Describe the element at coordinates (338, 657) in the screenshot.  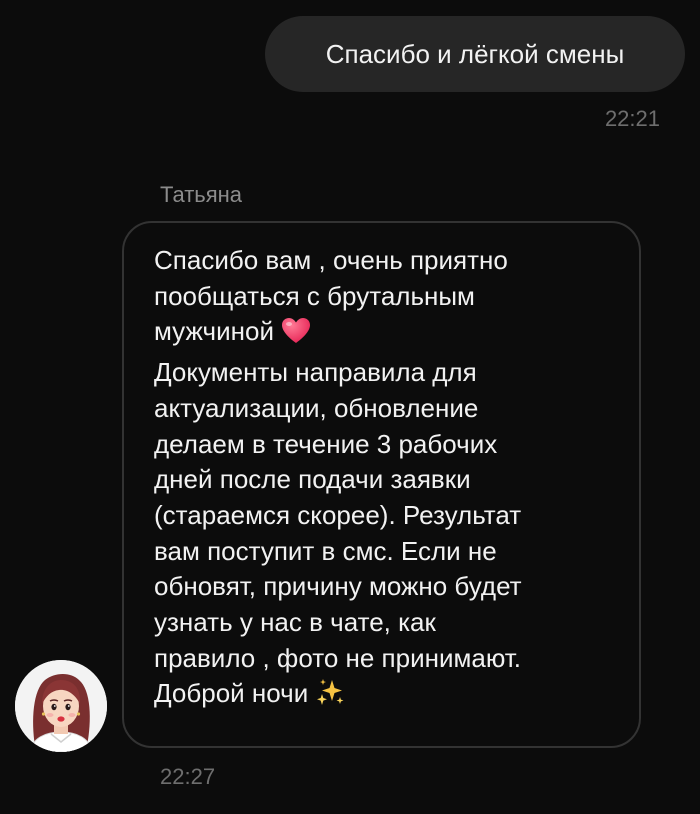
I see `message-line: правило , фото не принимают.` at that location.